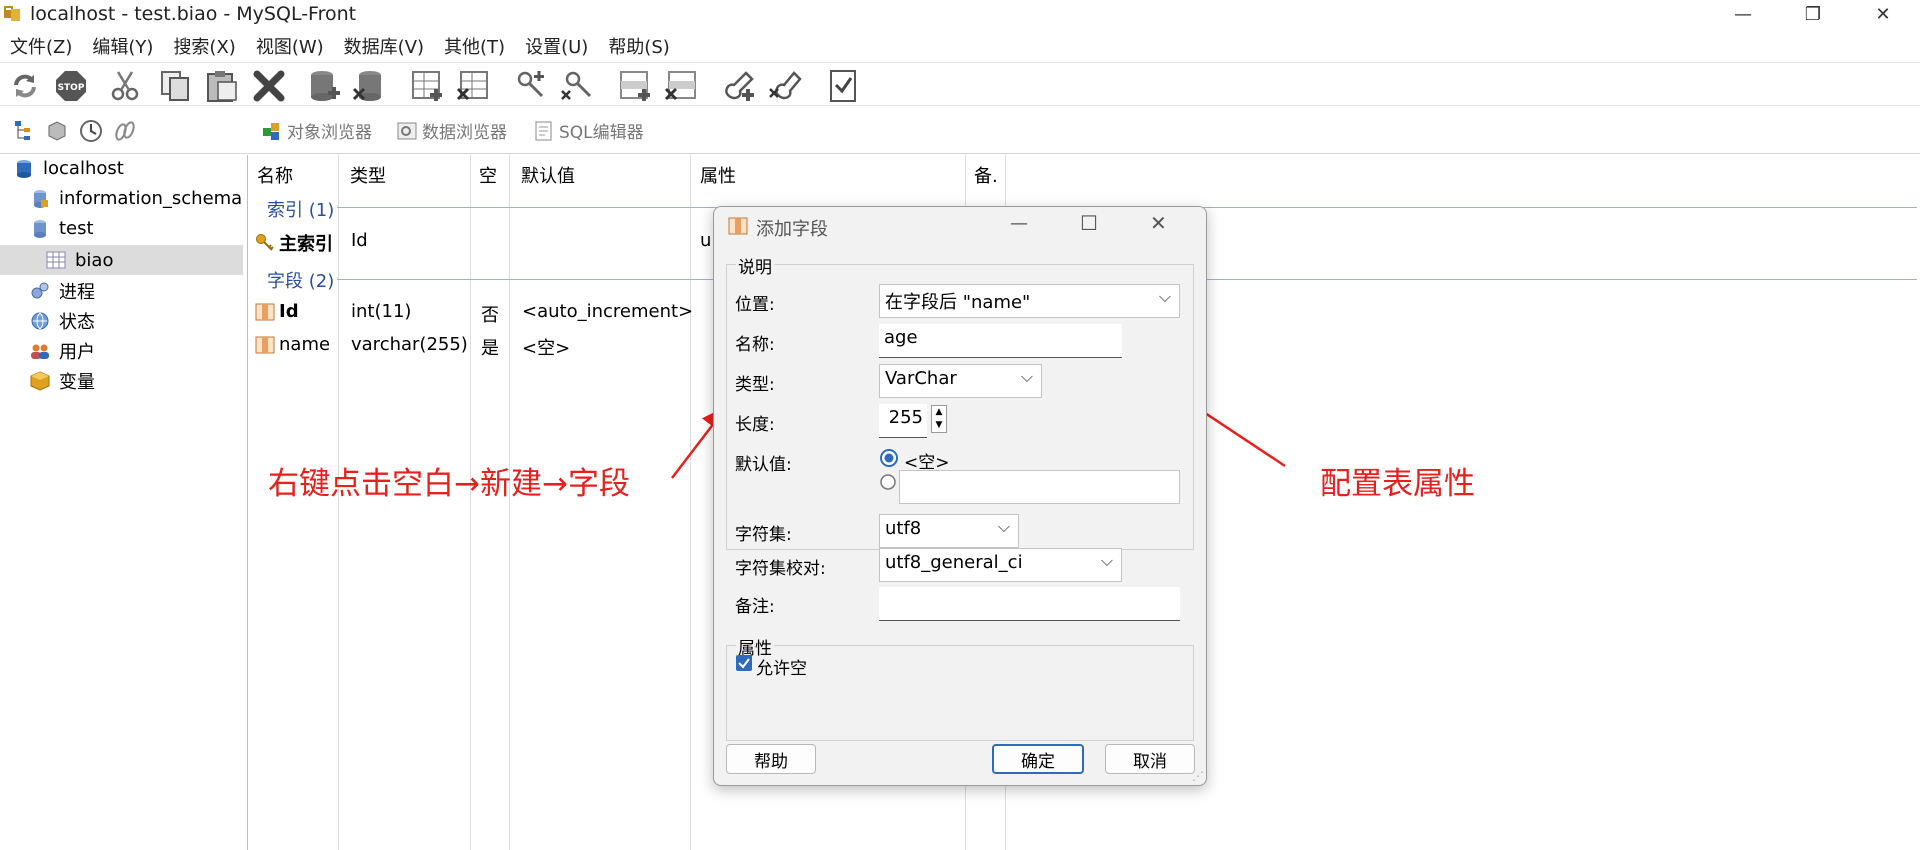 Image resolution: width=1920 pixels, height=850 pixels. Describe the element at coordinates (1158, 223) in the screenshot. I see `dialog-close-button: ✕` at that location.